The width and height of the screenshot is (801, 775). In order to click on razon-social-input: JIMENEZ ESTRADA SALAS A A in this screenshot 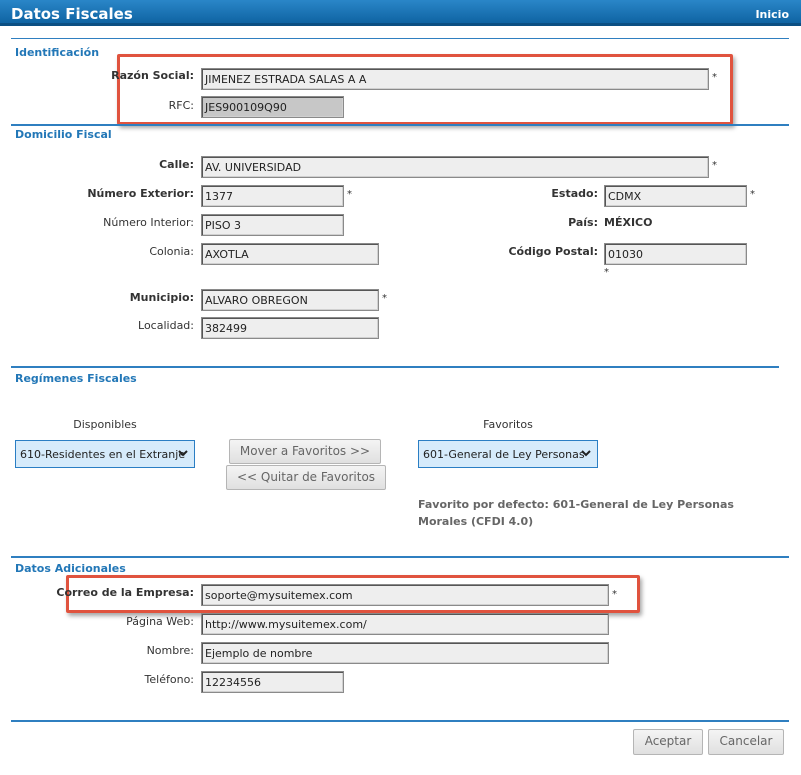, I will do `click(455, 79)`.